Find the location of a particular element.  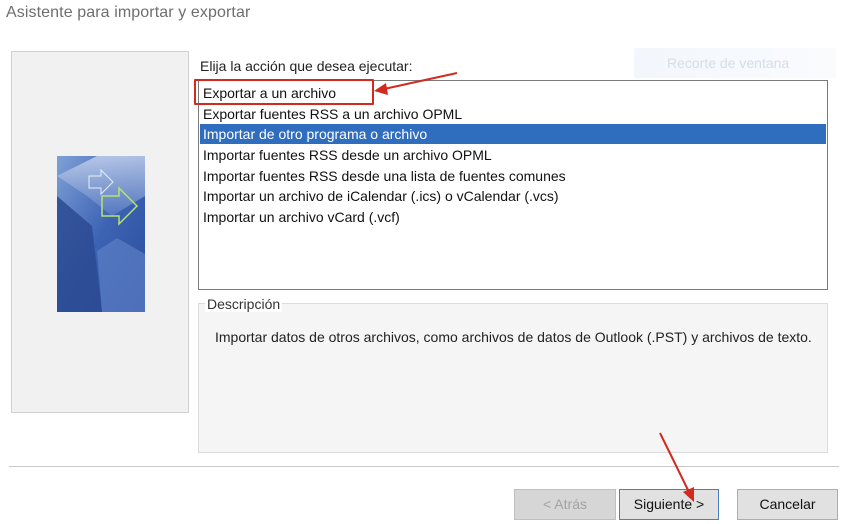

annotation-arrow-top-icon is located at coordinates (416, 83).